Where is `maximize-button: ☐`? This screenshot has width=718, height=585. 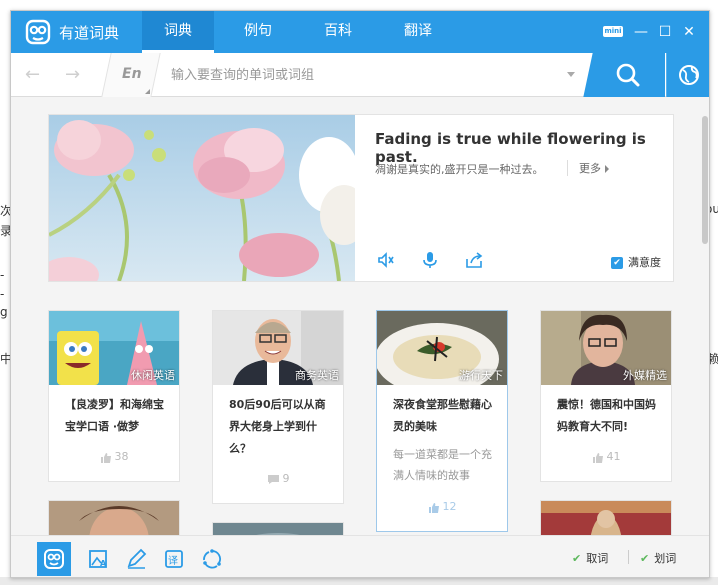
maximize-button: ☐ is located at coordinates (665, 32).